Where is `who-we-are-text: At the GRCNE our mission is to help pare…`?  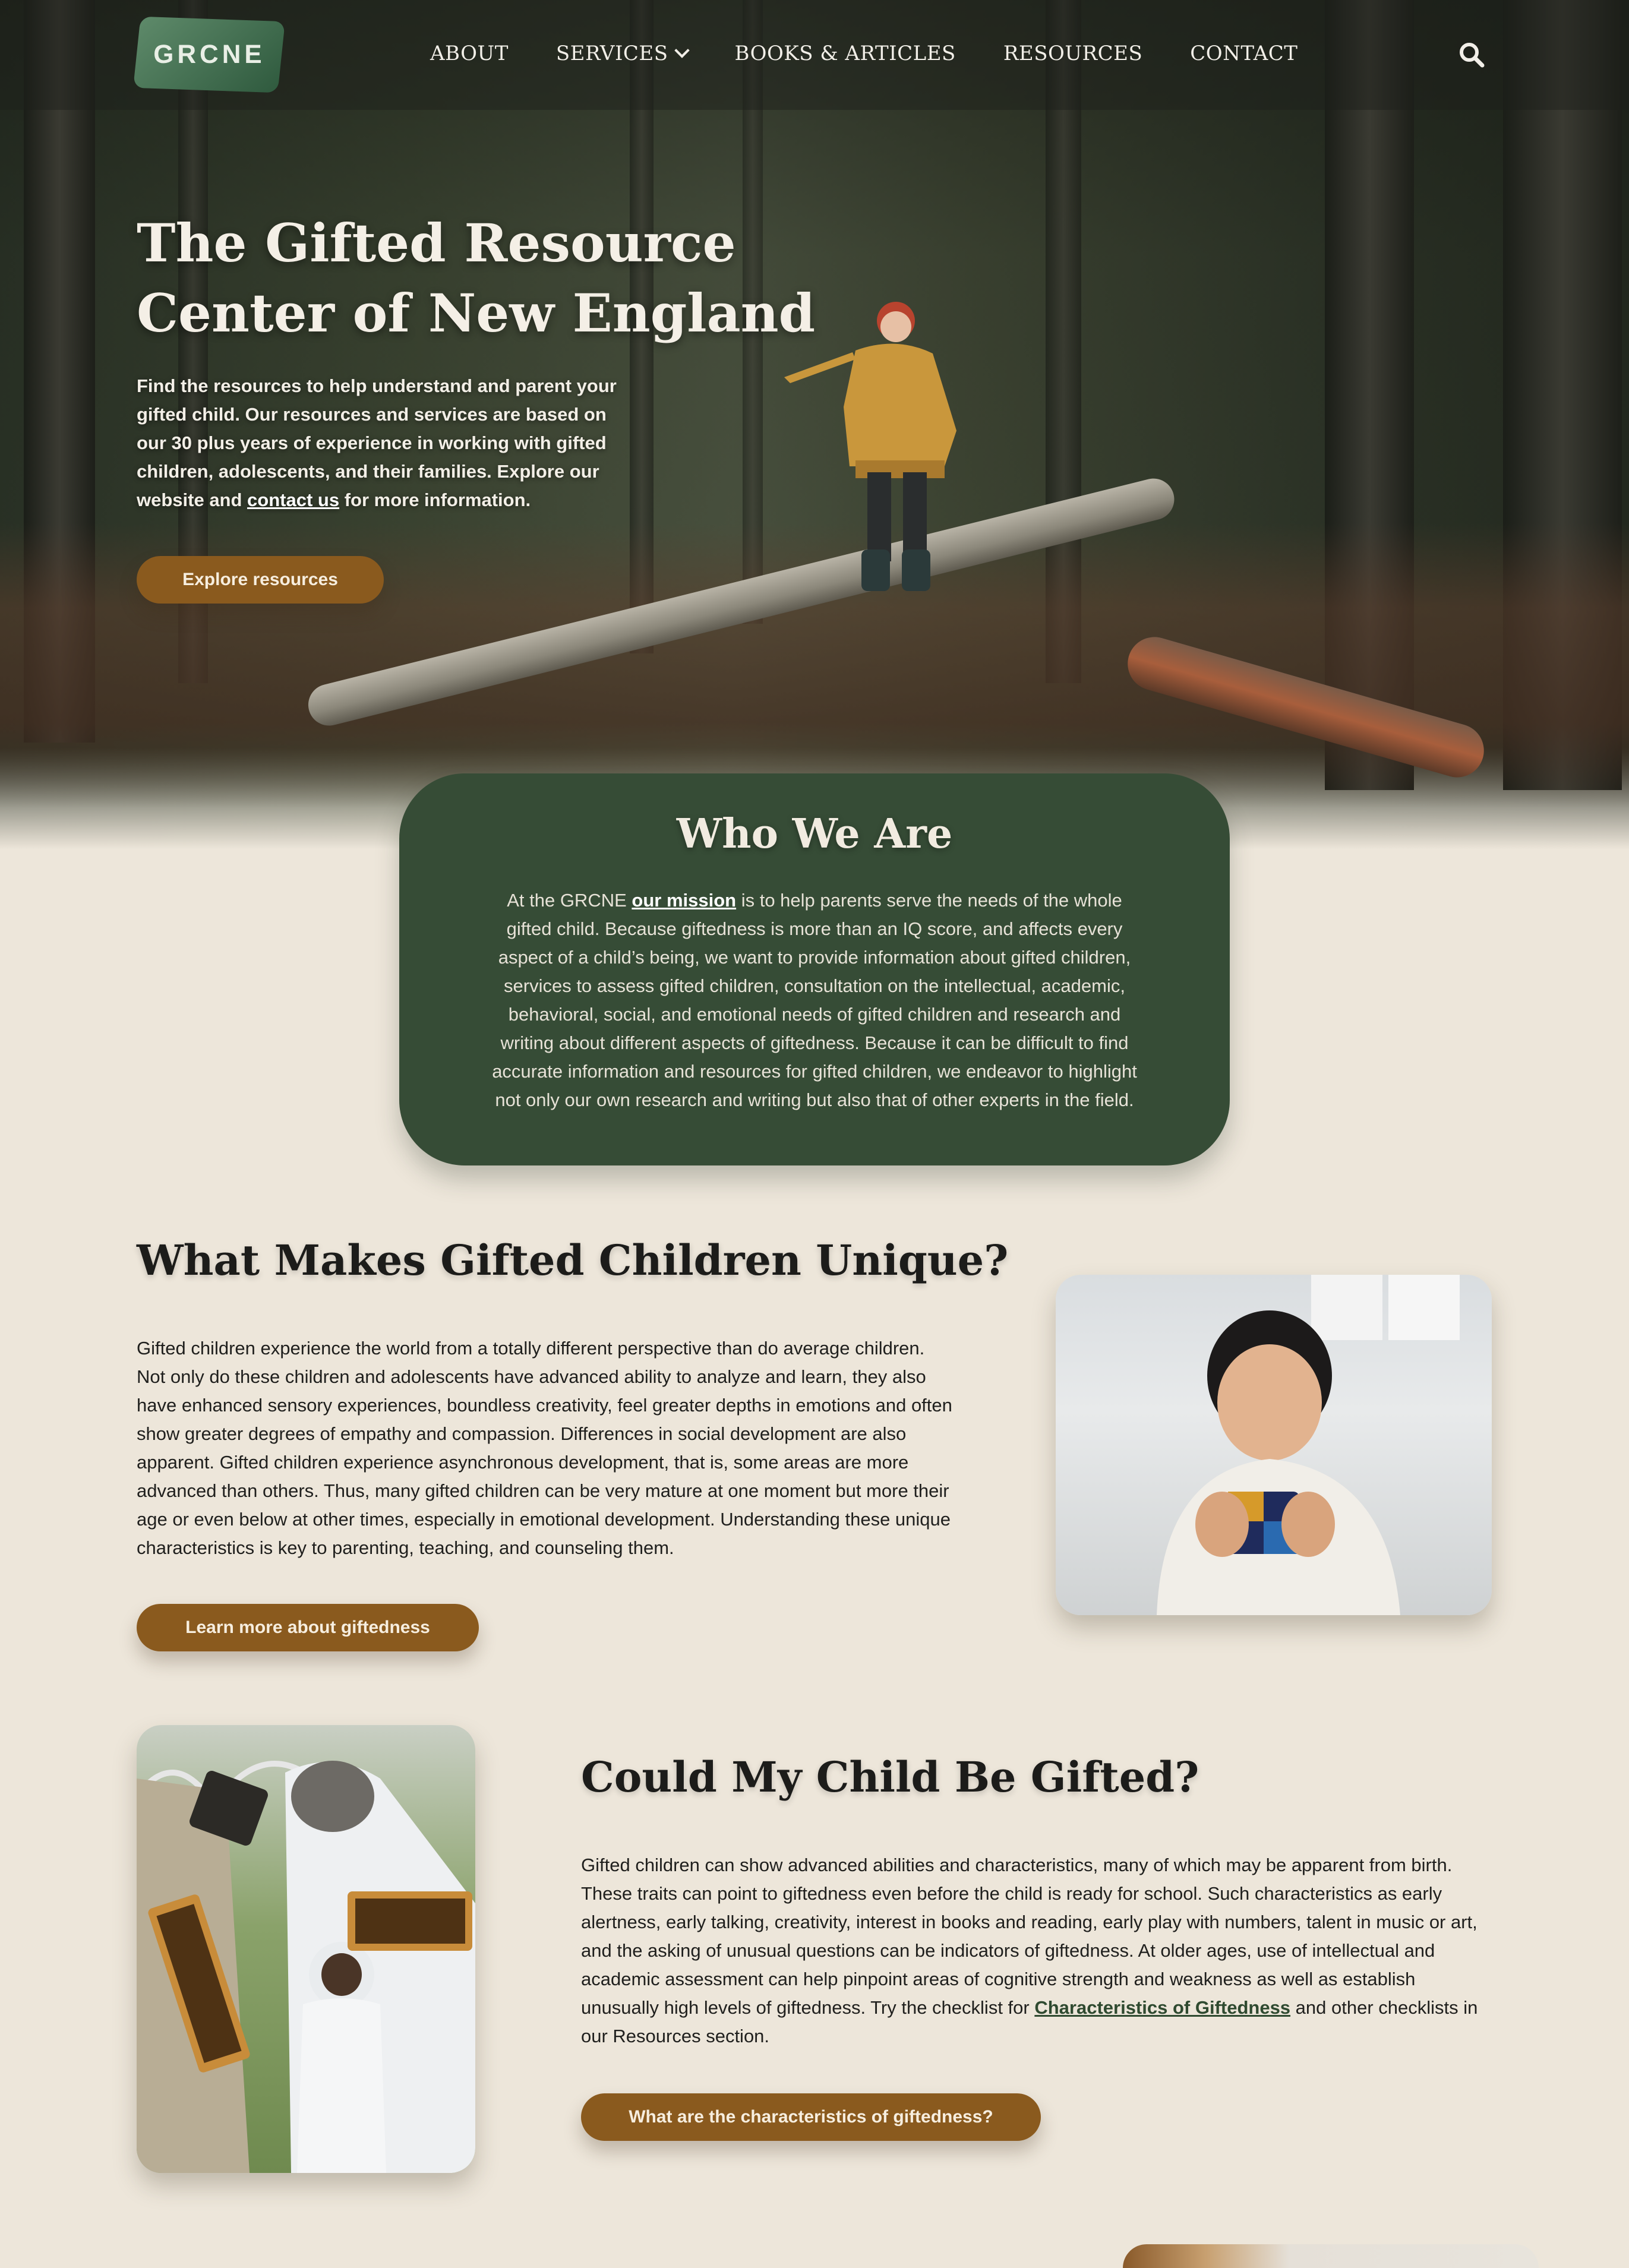 who-we-are-text: At the GRCNE our mission is to help pare… is located at coordinates (814, 1000).